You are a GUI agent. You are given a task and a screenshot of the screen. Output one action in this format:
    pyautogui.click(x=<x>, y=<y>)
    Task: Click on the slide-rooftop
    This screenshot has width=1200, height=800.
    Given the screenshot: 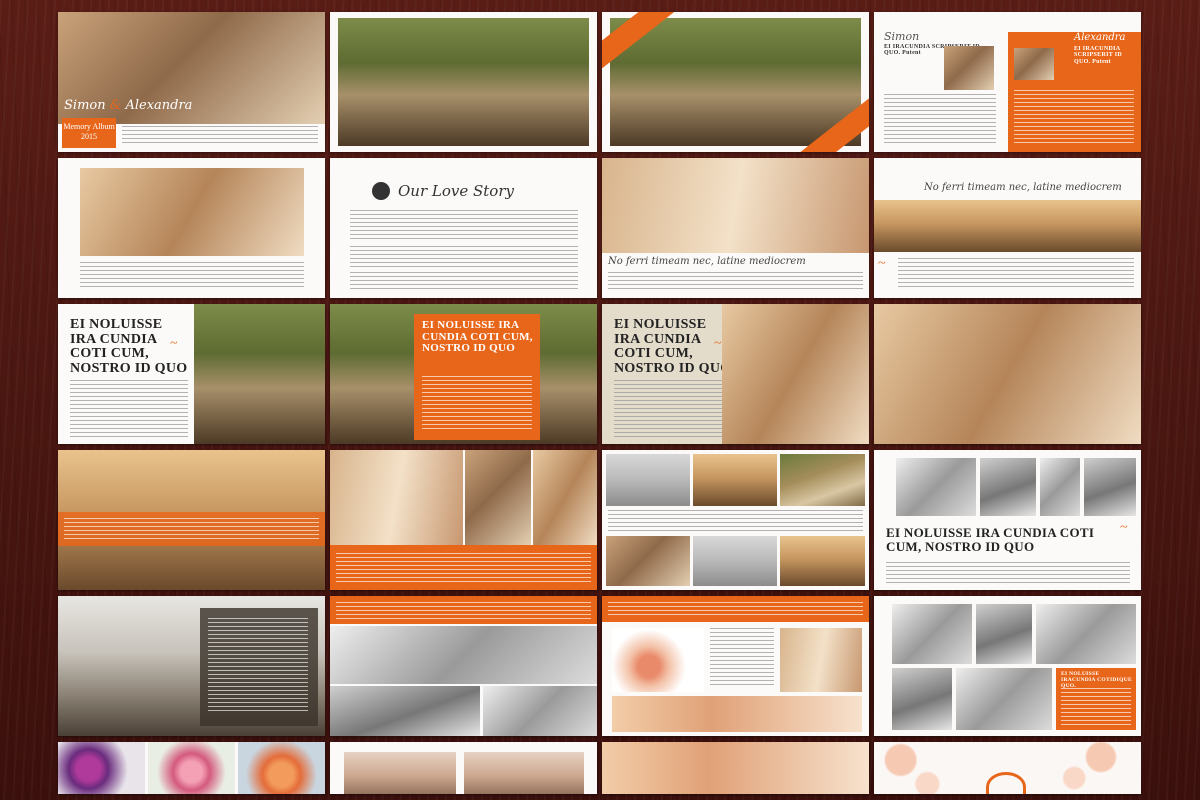 What is the action you would take?
    pyautogui.click(x=191, y=228)
    